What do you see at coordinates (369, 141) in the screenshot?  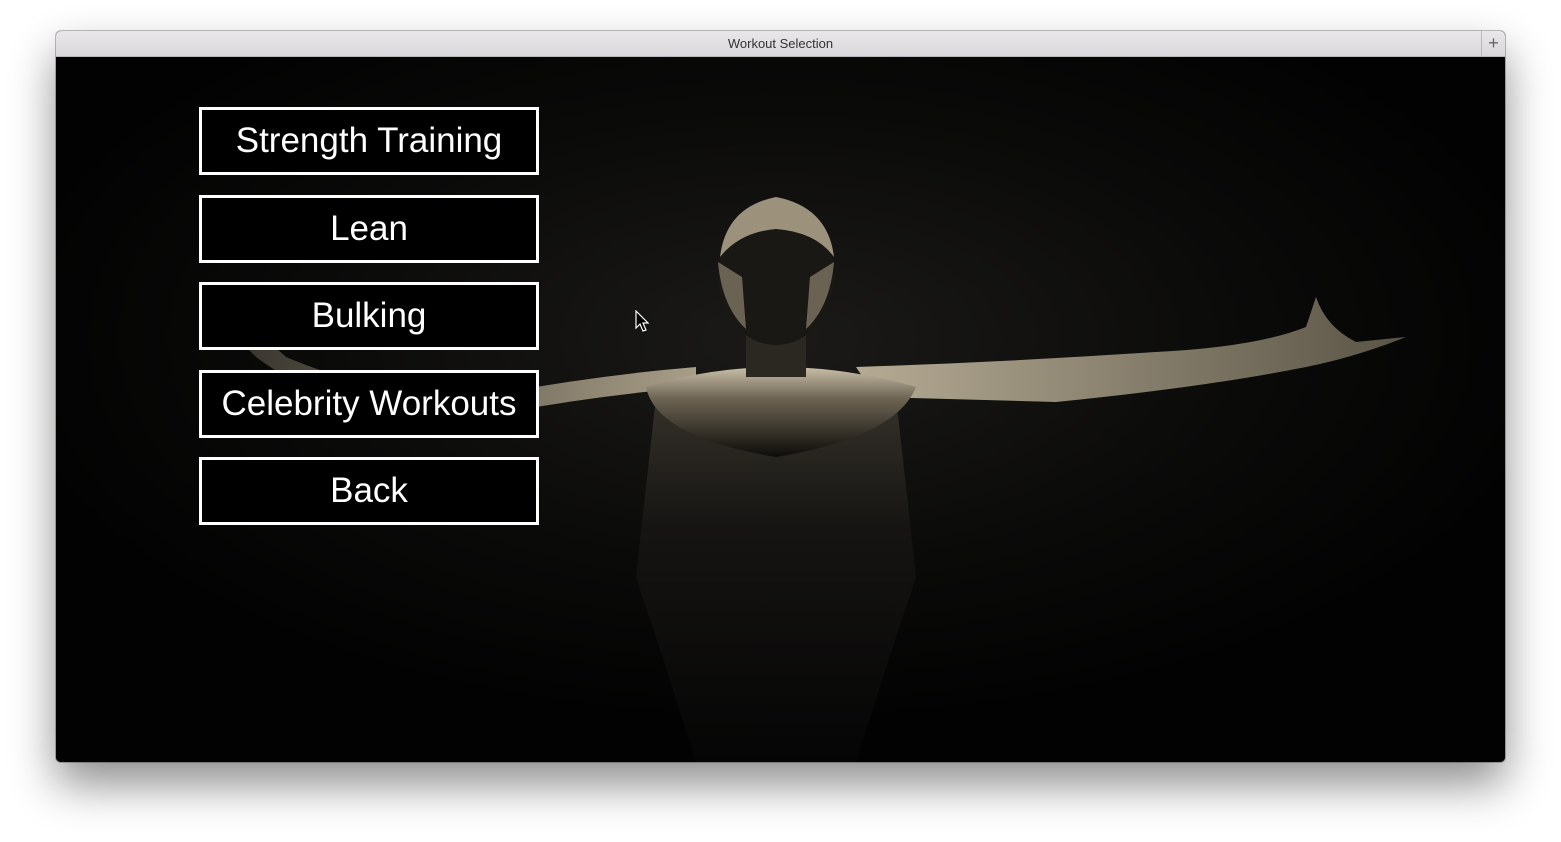 I see `strength-training-button: Strength Training` at bounding box center [369, 141].